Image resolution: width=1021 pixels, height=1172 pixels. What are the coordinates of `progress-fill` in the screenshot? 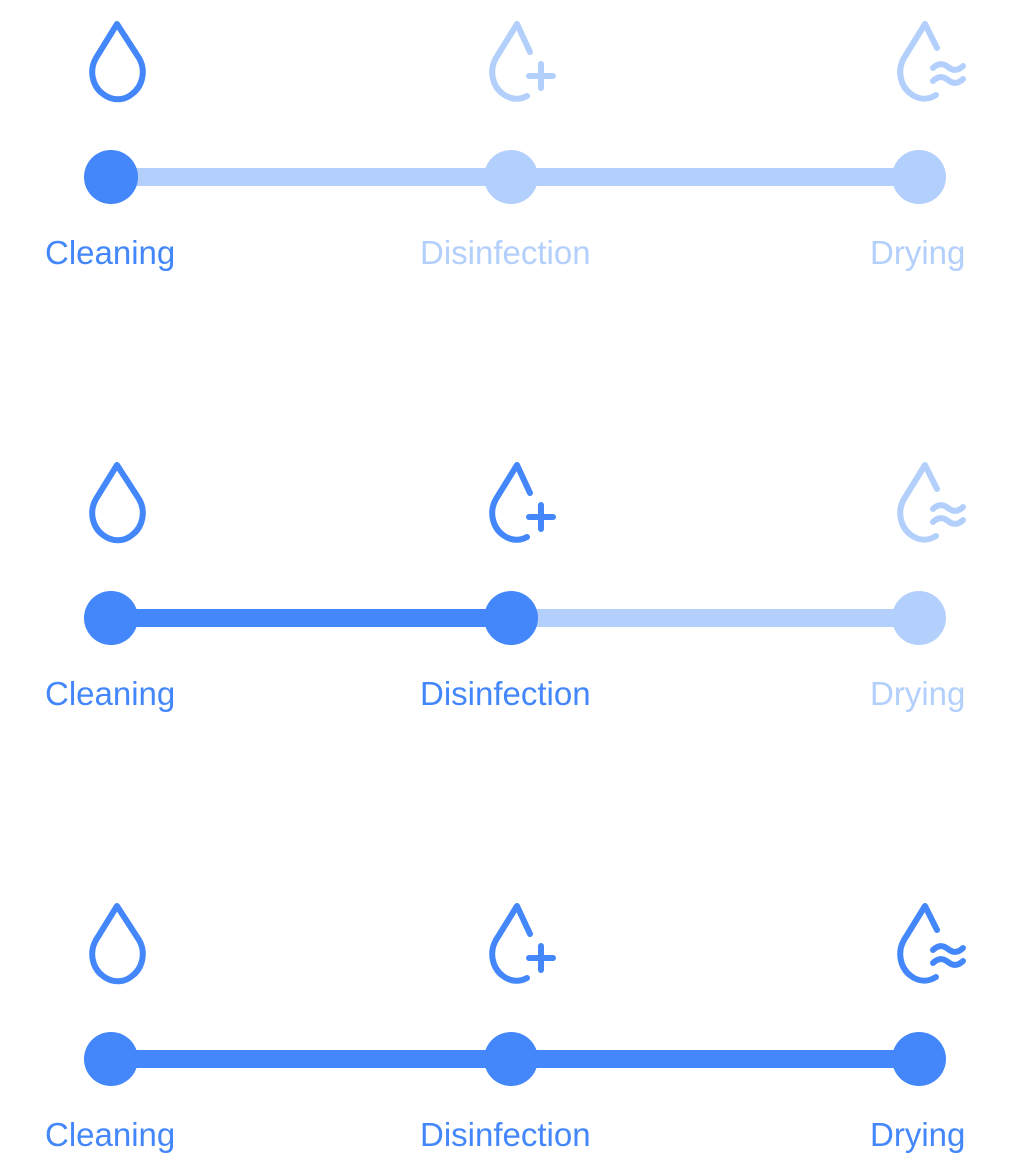 It's located at (311, 618).